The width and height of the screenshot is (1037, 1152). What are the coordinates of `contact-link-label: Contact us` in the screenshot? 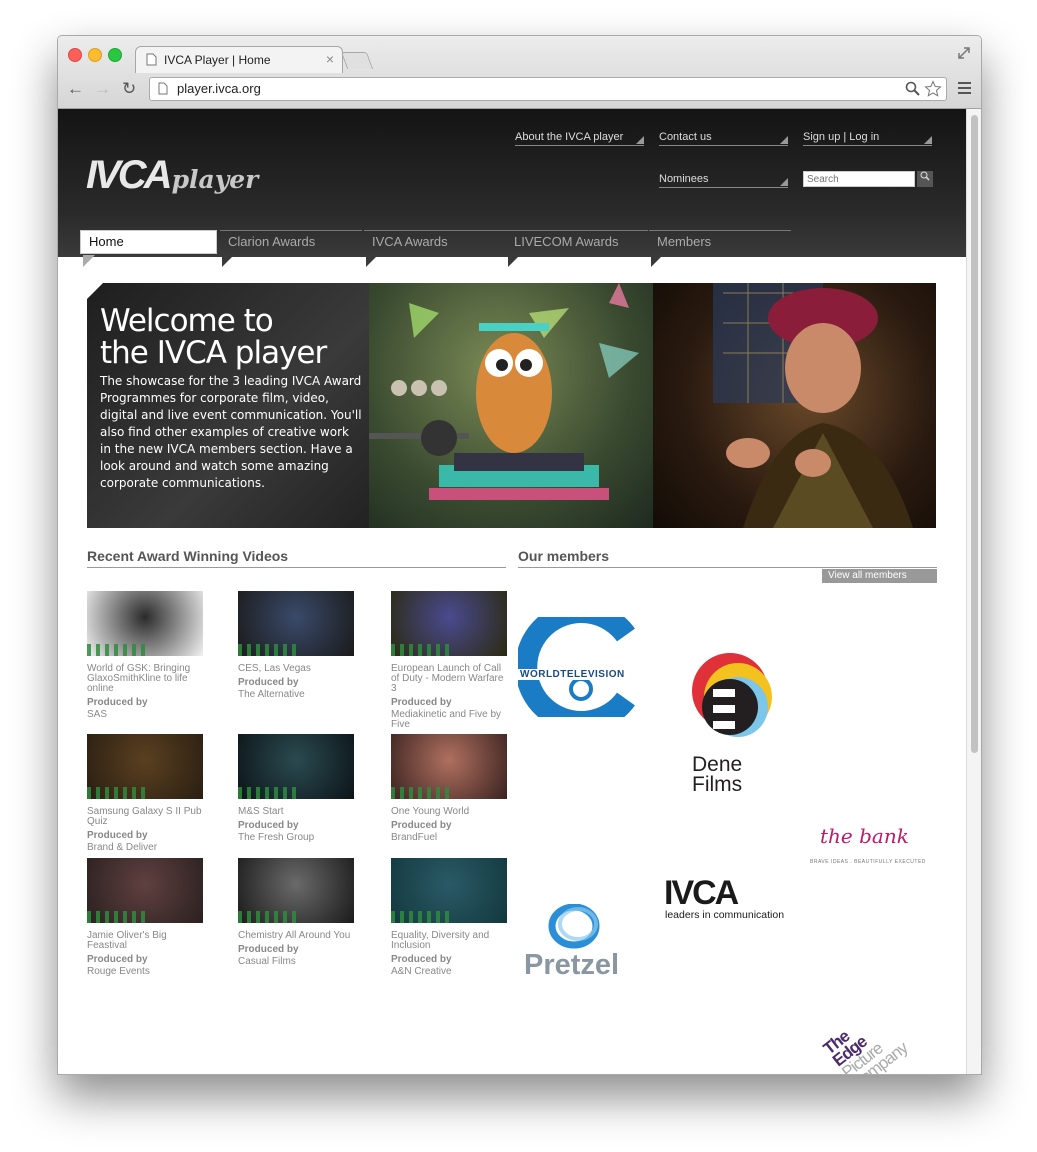 It's located at (685, 137).